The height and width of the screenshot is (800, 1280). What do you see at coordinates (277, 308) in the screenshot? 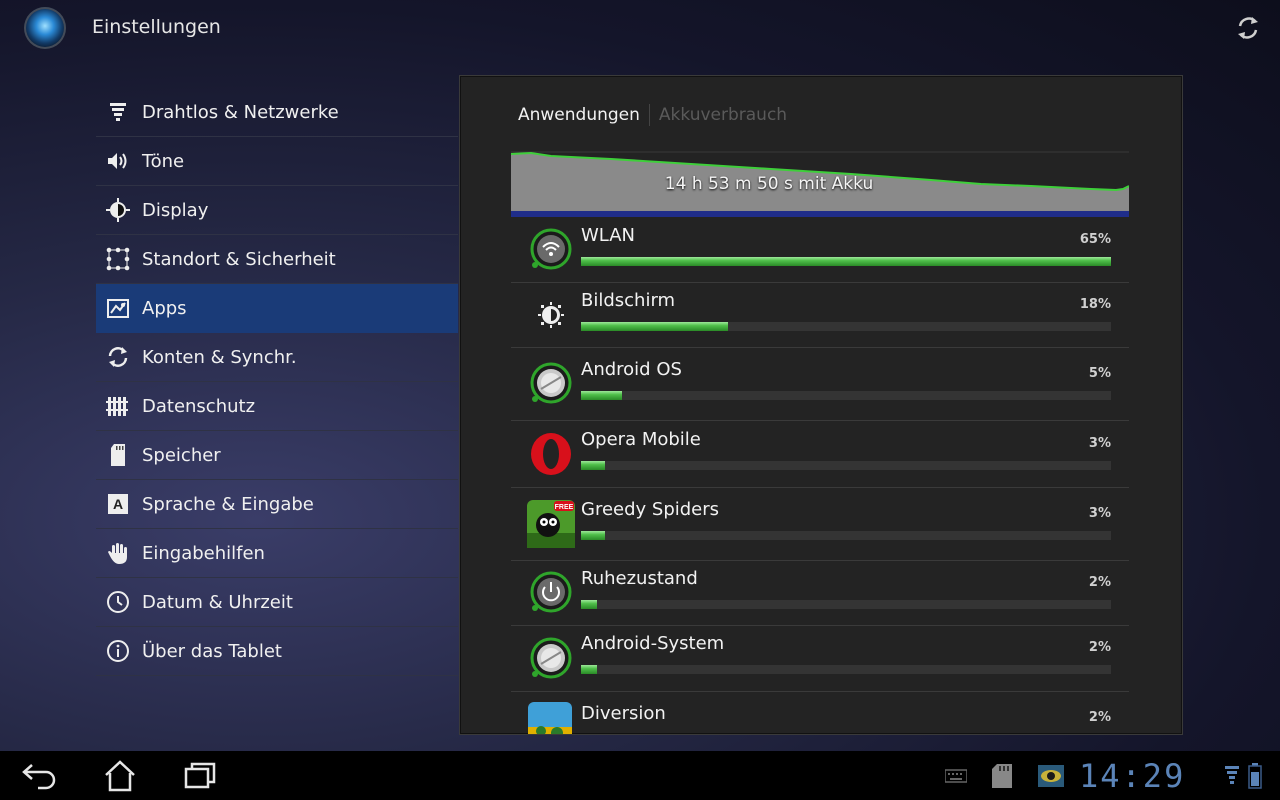
I see `nav-item-apps: Apps` at bounding box center [277, 308].